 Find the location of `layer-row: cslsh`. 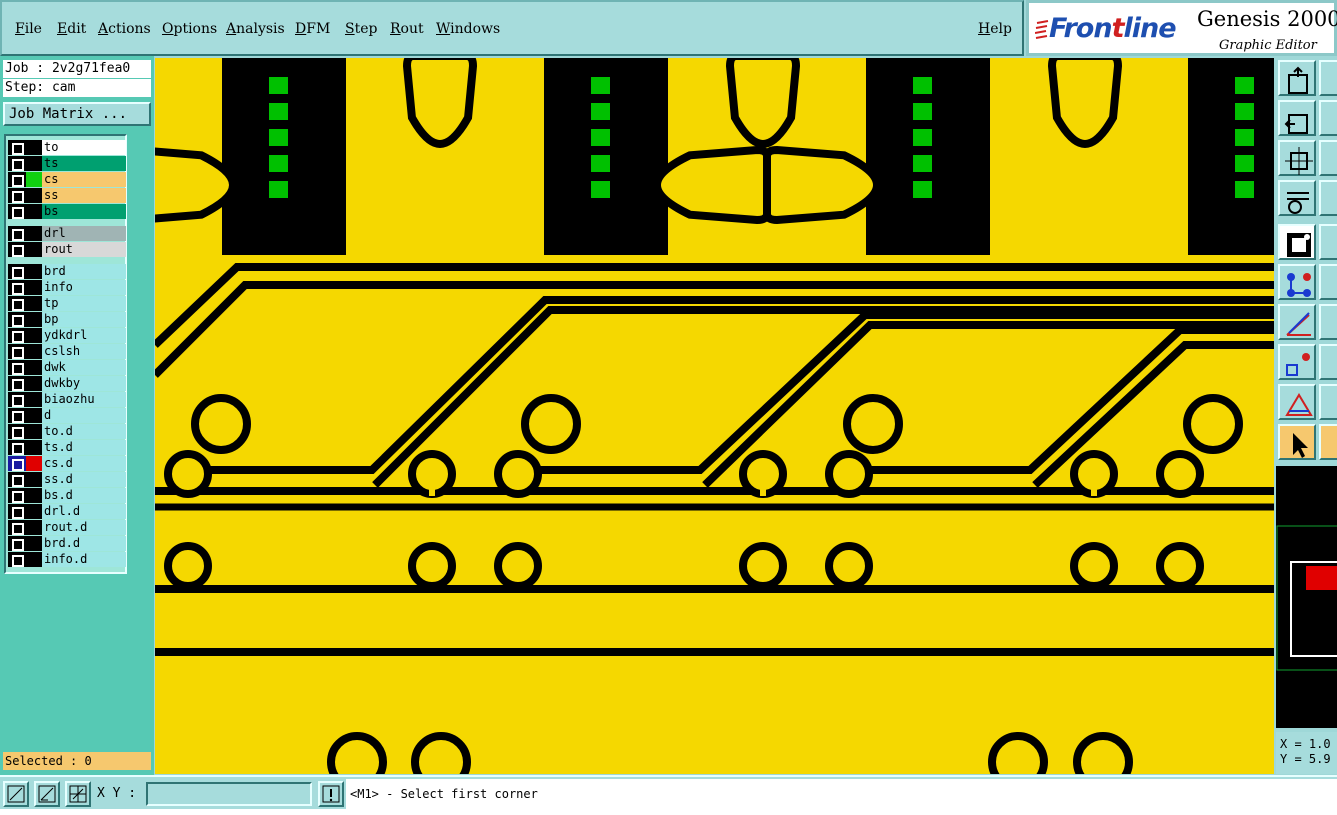

layer-row: cslsh is located at coordinates (67, 351).